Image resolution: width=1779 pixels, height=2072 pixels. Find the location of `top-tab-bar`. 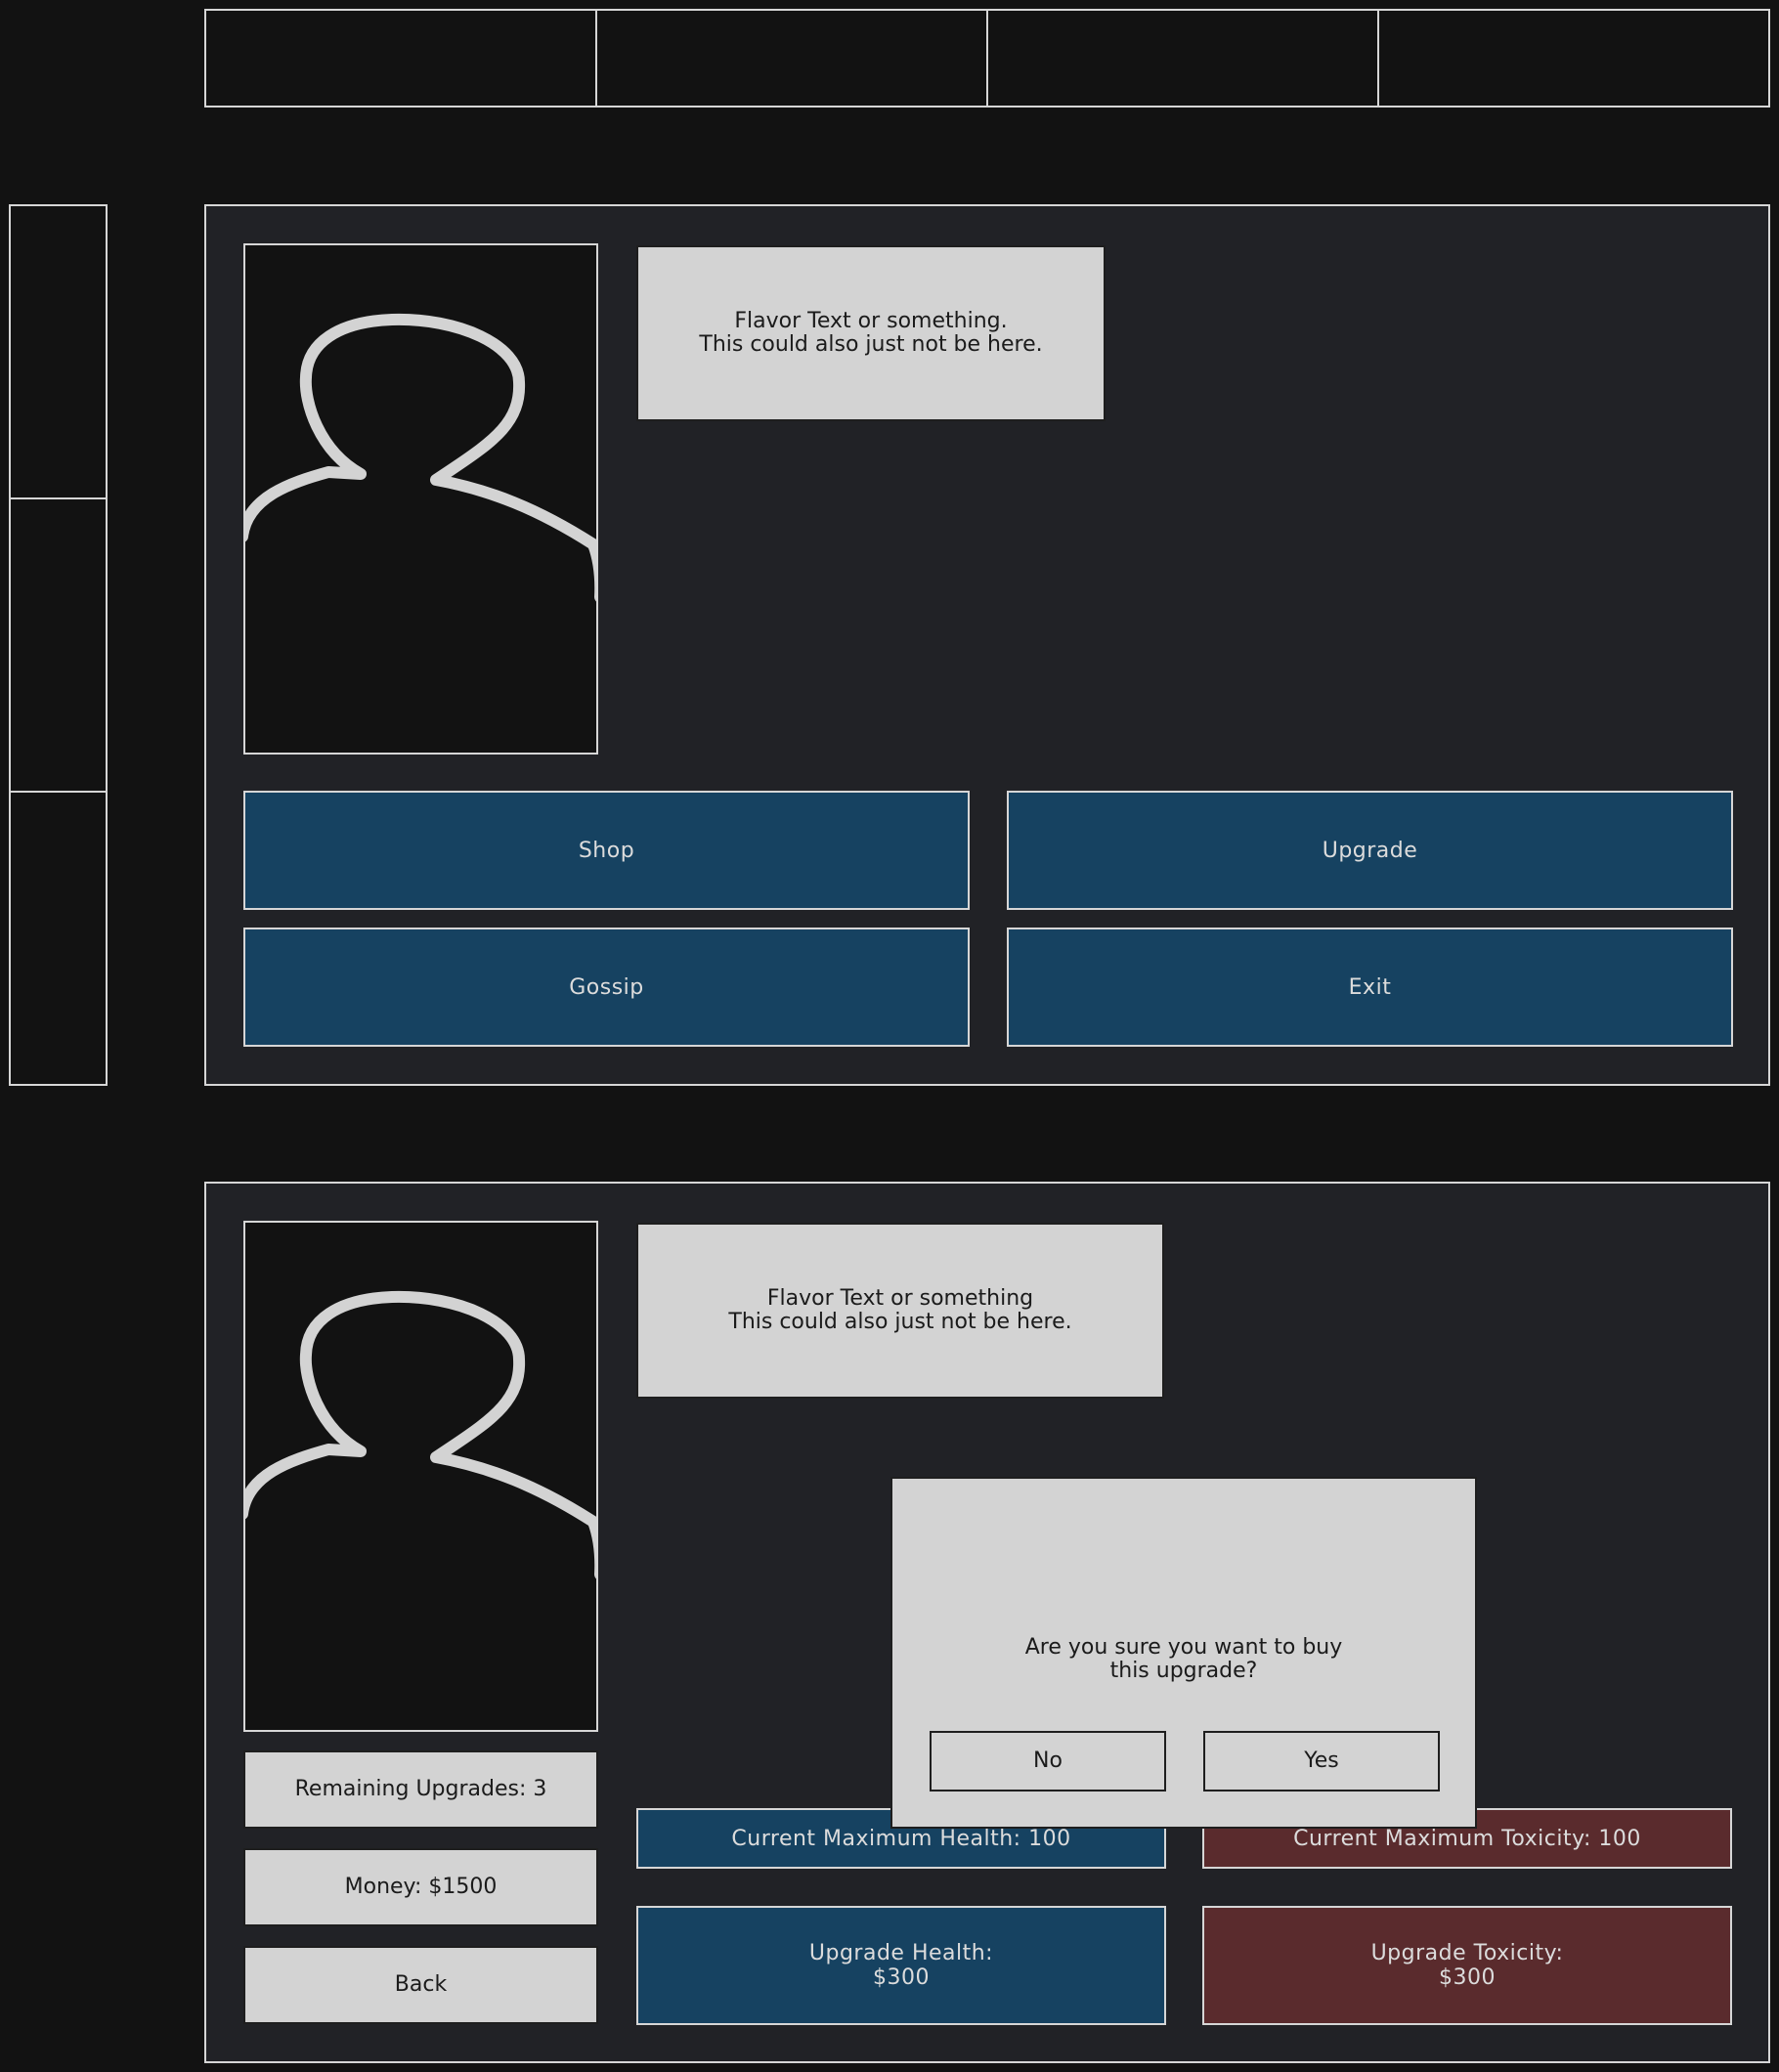

top-tab-bar is located at coordinates (987, 58).